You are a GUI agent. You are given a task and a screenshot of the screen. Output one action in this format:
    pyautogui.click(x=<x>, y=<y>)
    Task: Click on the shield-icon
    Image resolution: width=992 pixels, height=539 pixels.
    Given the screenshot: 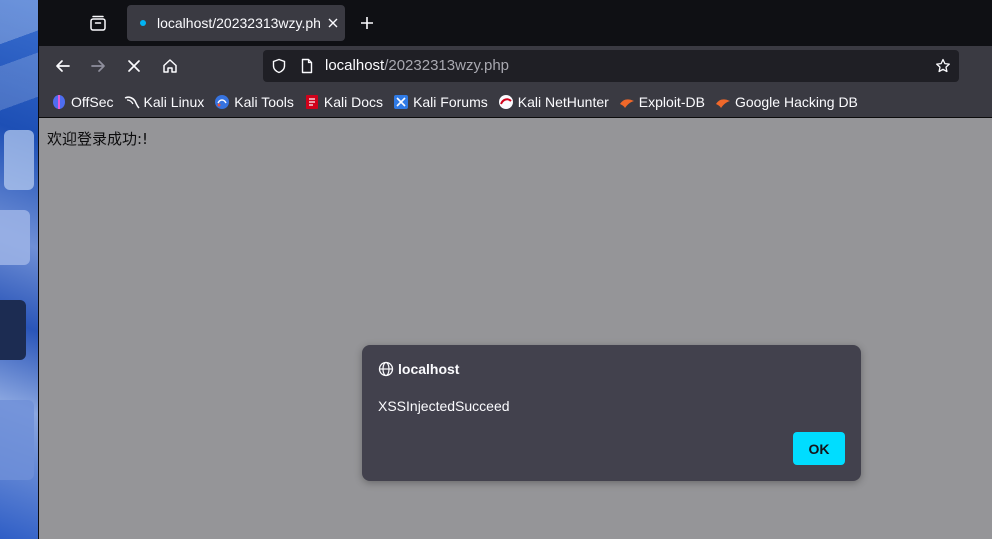 What is the action you would take?
    pyautogui.click(x=279, y=66)
    